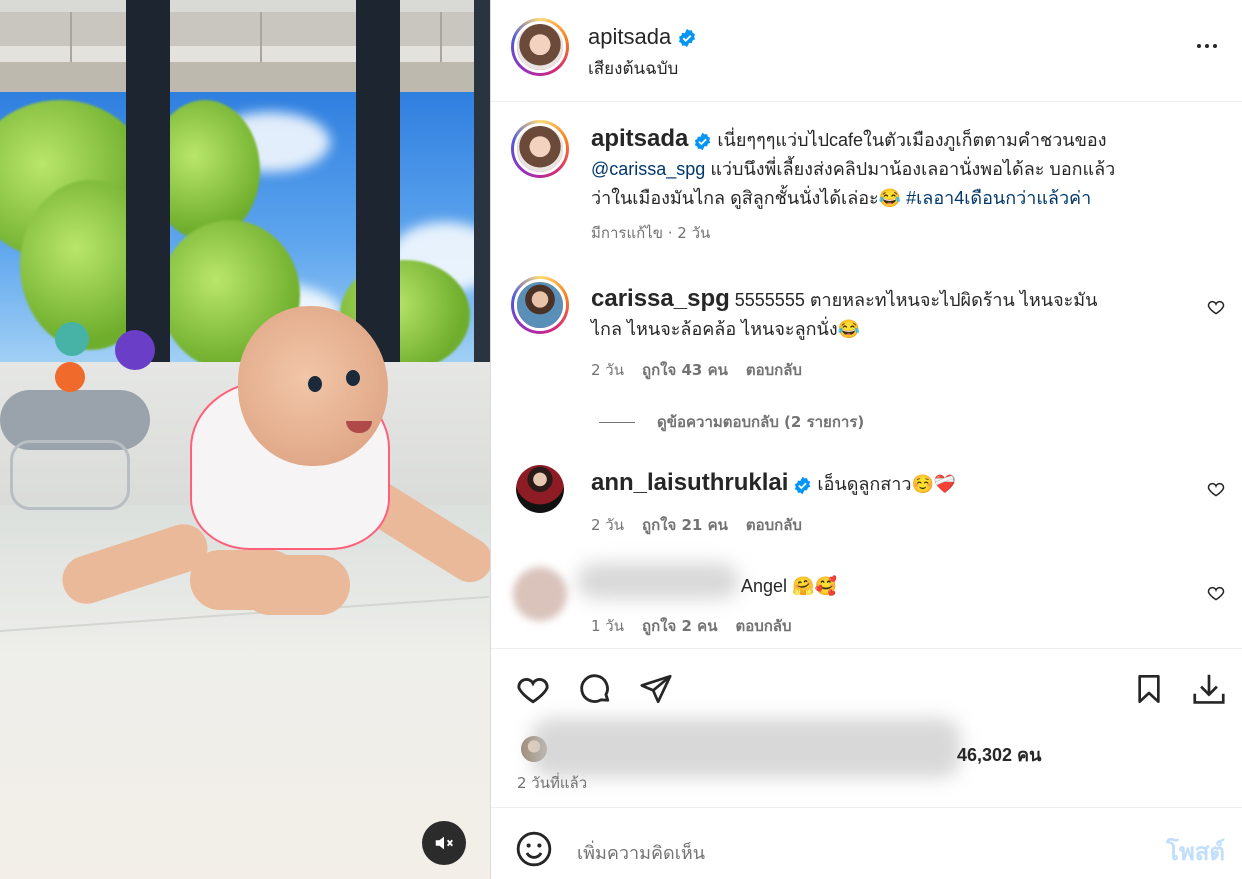  I want to click on comment-item: Angel 🤗🥰, so click(971, 586).